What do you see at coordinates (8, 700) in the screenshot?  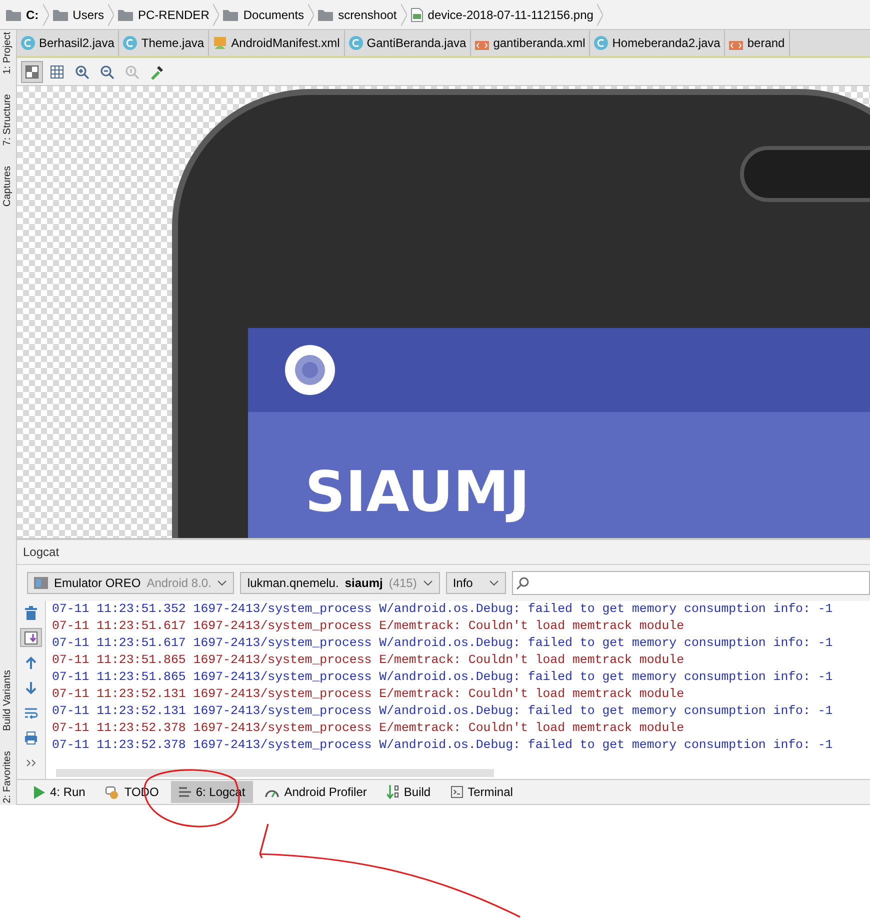 I see `side-tool-tab: Build Variants` at bounding box center [8, 700].